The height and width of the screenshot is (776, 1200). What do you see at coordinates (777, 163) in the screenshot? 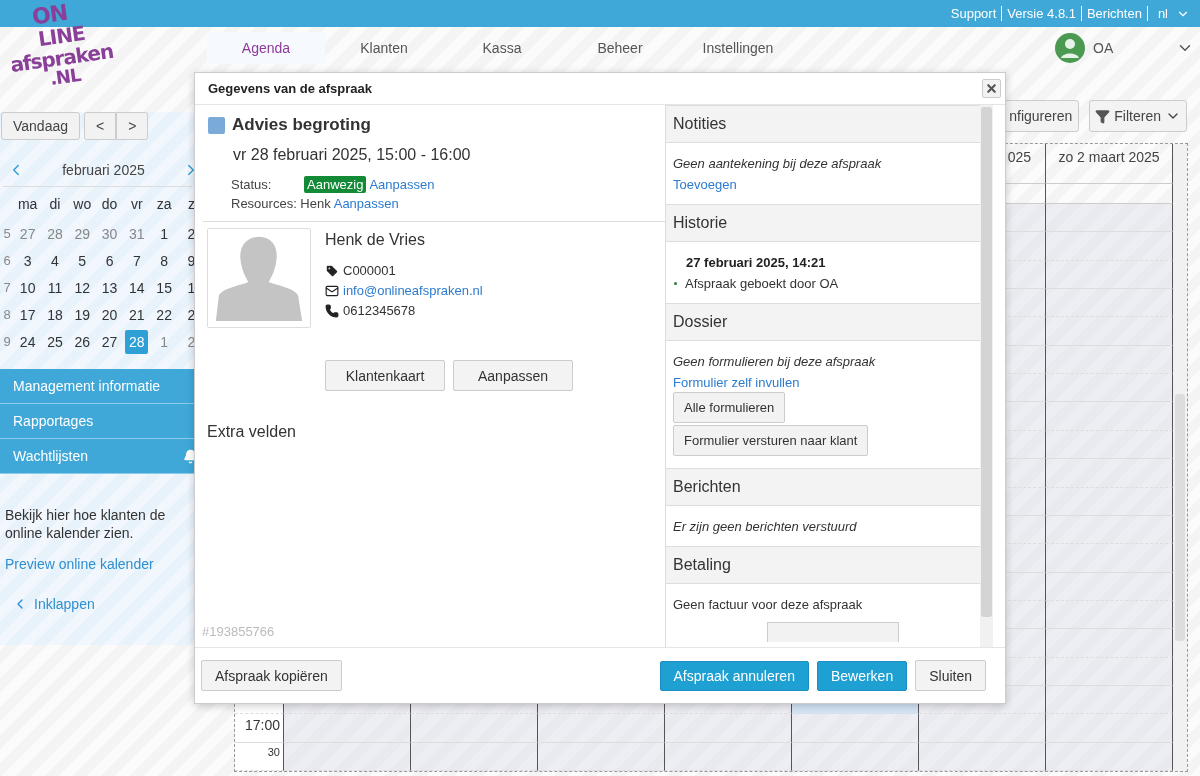
I see `empty-note: Geen aantekening bij deze afspraak` at bounding box center [777, 163].